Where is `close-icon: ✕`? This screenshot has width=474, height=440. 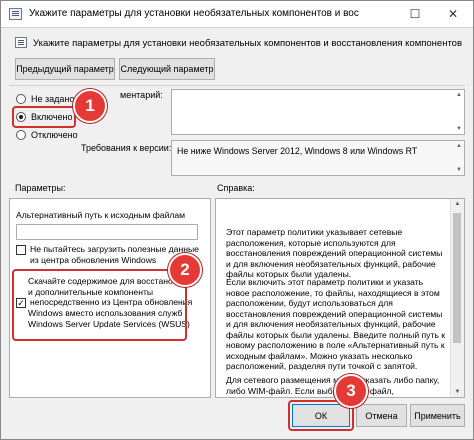 close-icon: ✕ is located at coordinates (453, 14).